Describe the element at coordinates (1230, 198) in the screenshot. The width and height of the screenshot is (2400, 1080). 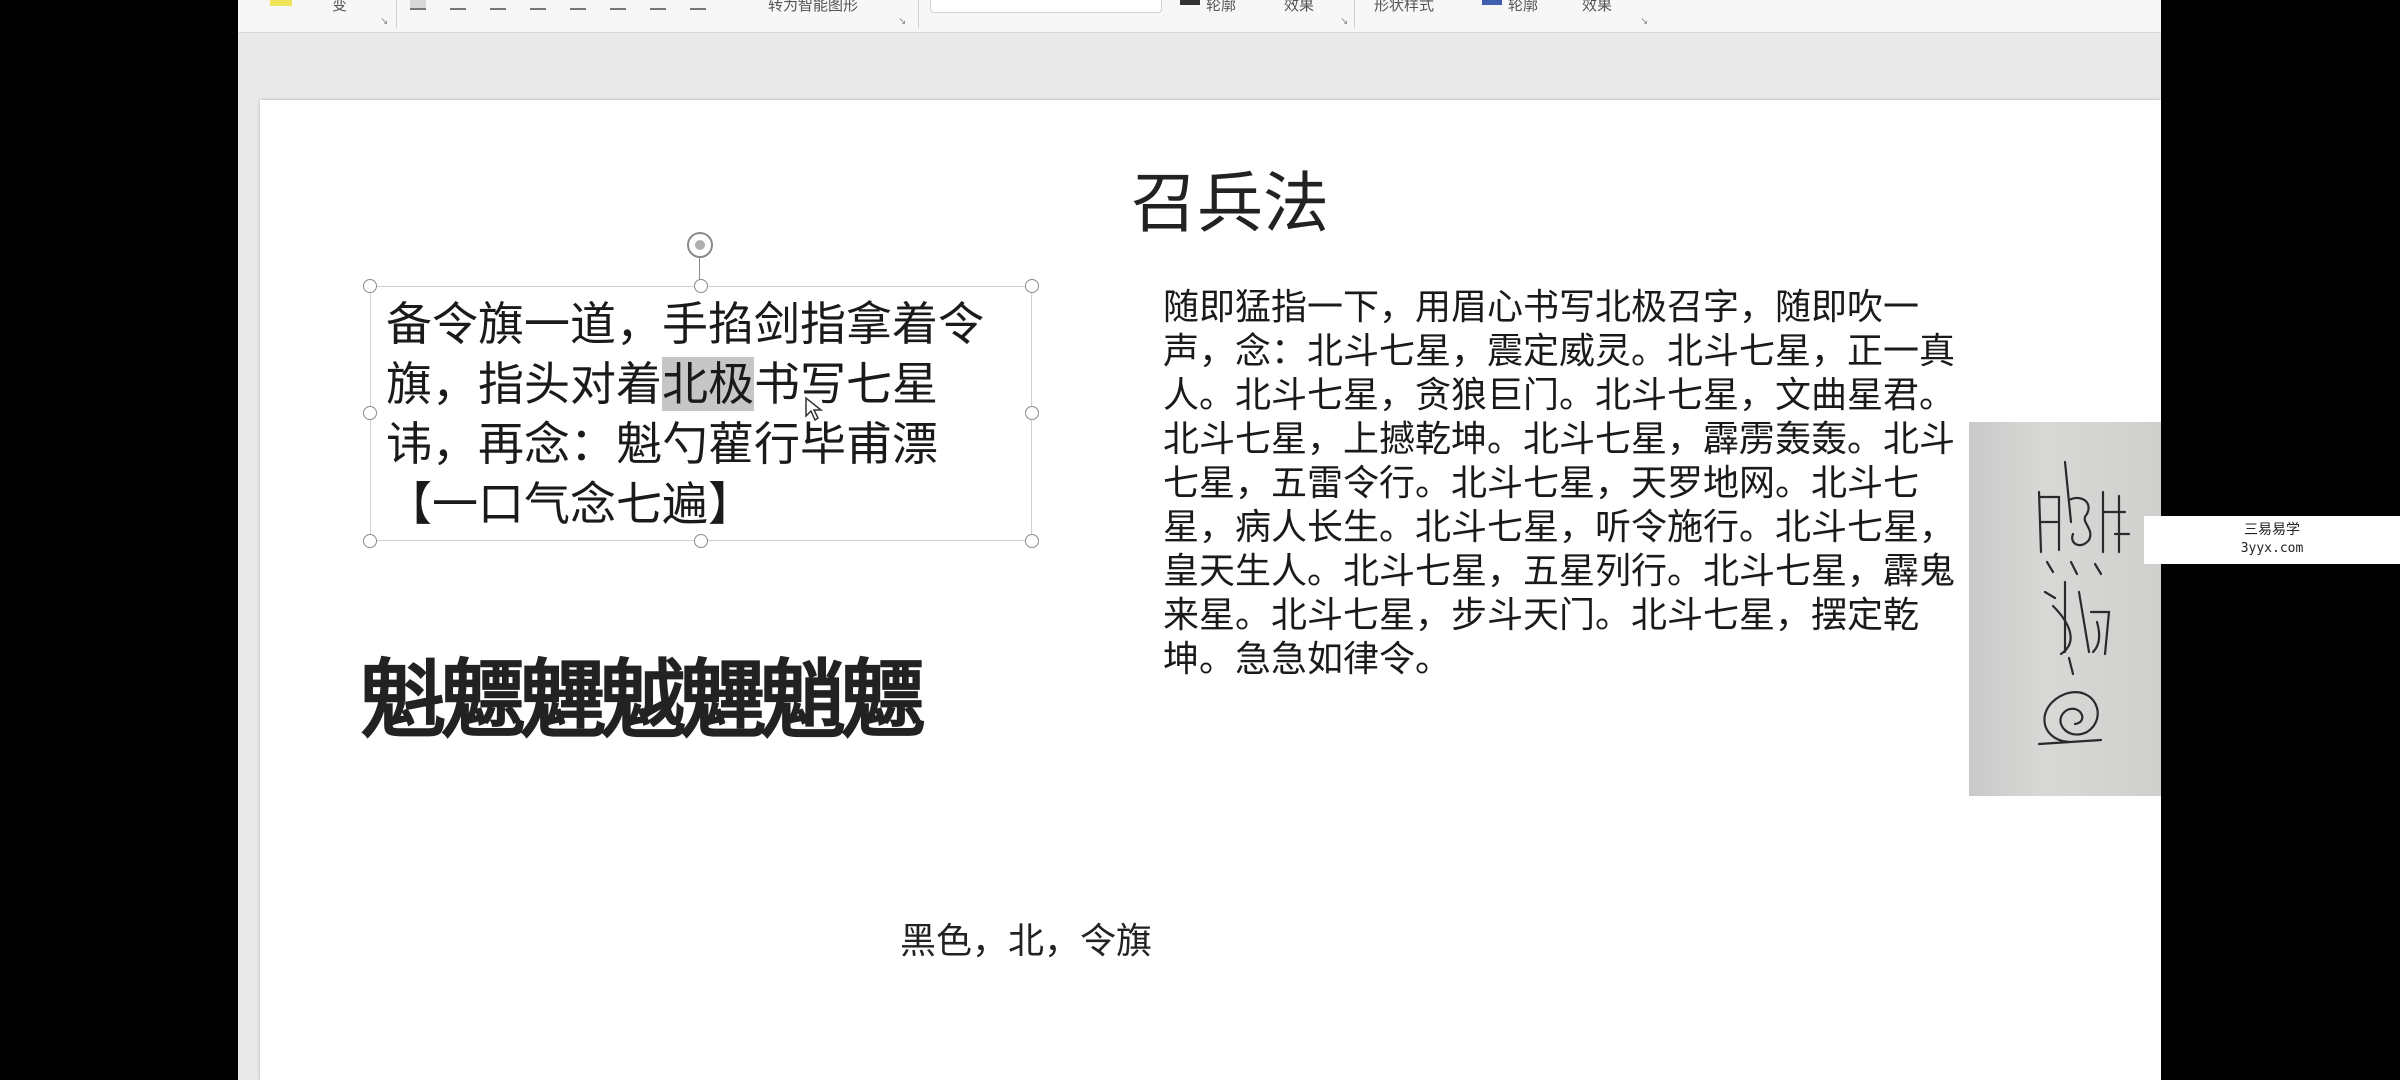
I see `slide-title: 召兵法` at that location.